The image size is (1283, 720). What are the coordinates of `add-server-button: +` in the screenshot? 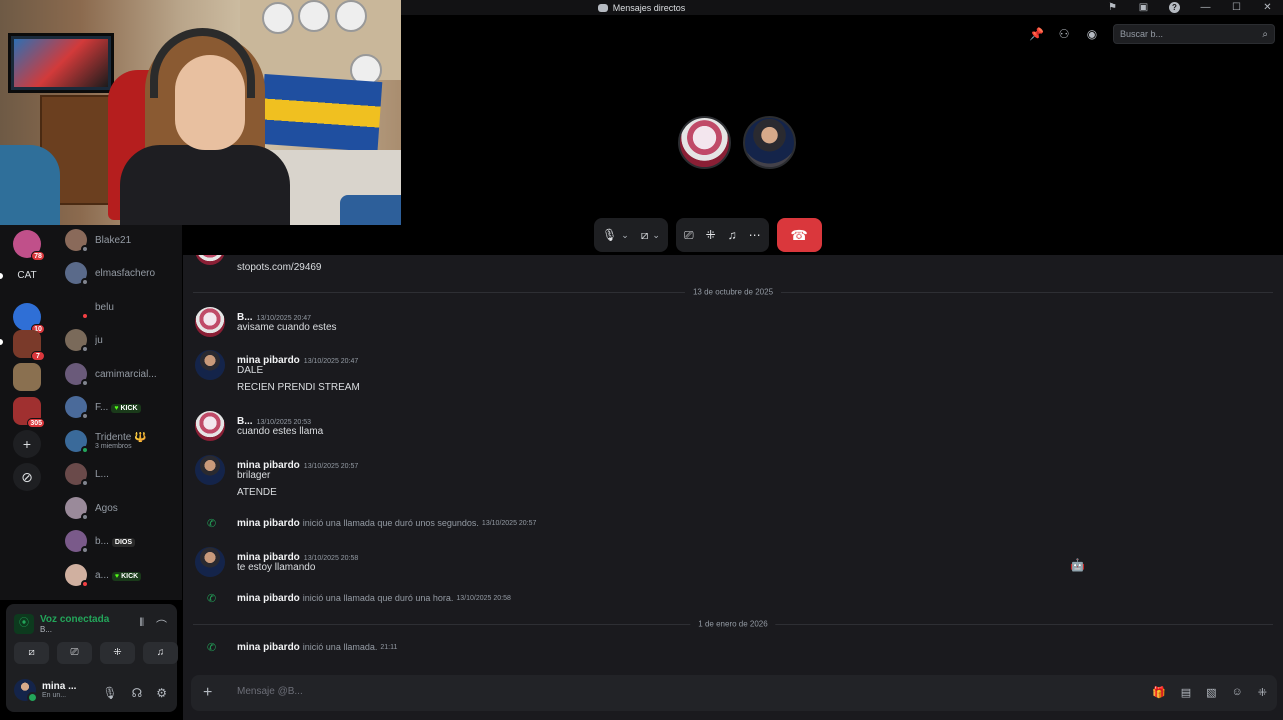 It's located at (27, 444).